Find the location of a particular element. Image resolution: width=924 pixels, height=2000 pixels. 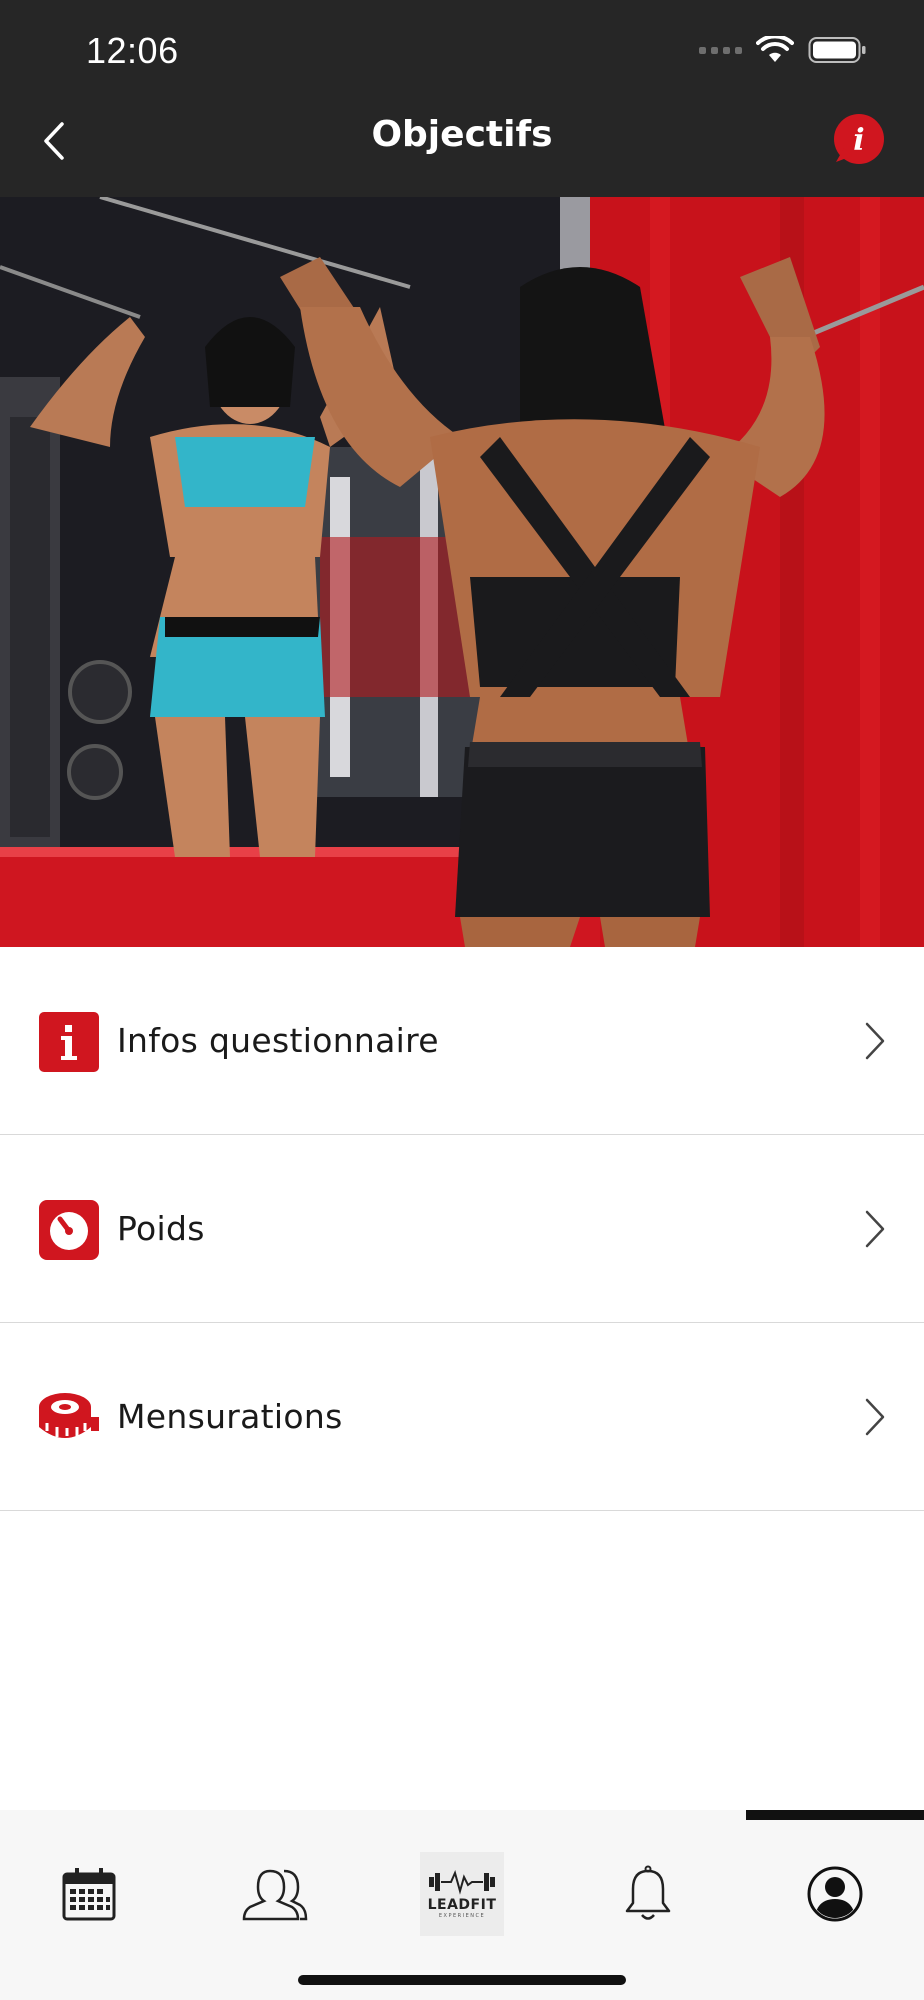

top-bar: 12:06 Objectifs i is located at coordinates (462, 98).